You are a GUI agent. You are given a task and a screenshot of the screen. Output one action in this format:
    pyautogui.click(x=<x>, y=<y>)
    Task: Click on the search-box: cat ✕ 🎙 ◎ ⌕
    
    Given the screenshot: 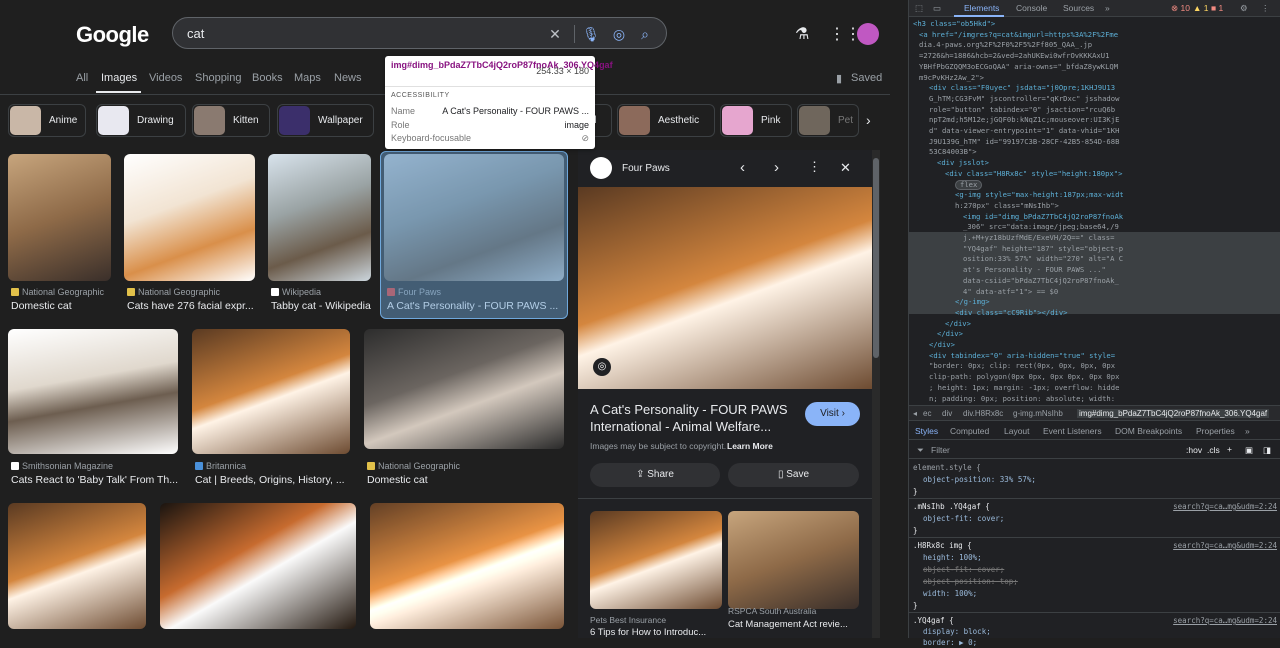 What is the action you would take?
    pyautogui.click(x=419, y=33)
    